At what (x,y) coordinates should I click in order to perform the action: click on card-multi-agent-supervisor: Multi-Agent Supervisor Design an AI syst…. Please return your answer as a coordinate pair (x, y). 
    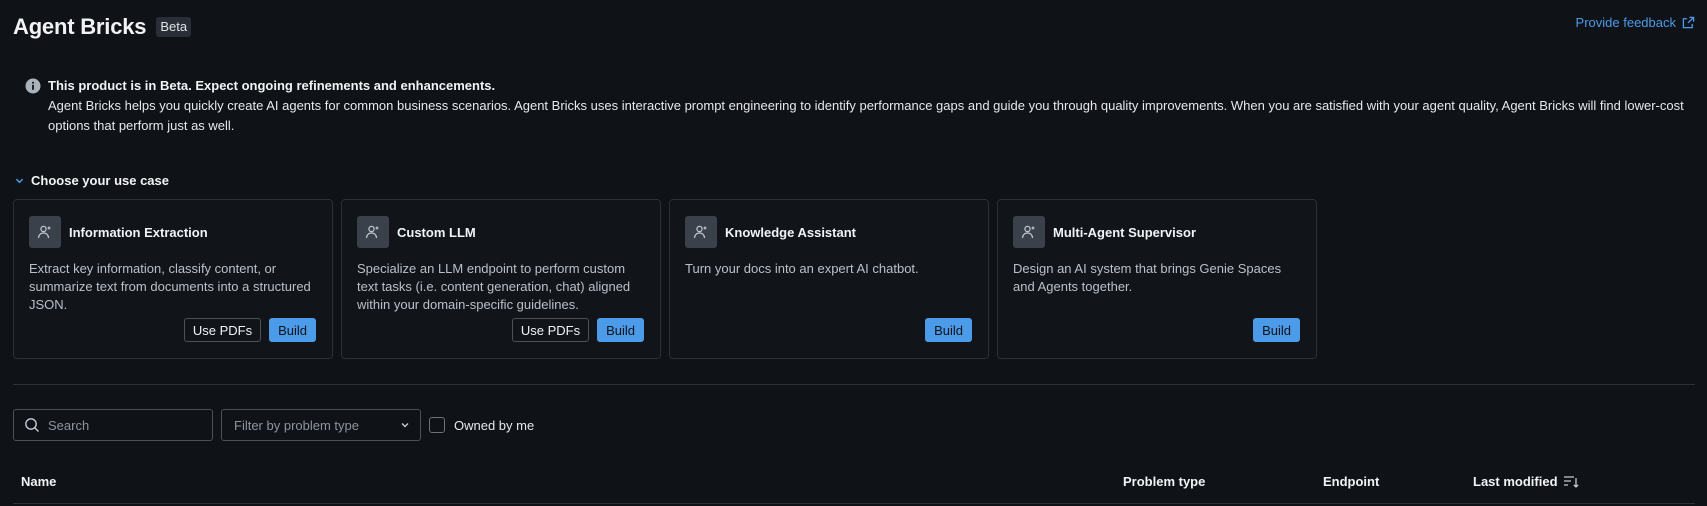
    Looking at the image, I should click on (1157, 279).